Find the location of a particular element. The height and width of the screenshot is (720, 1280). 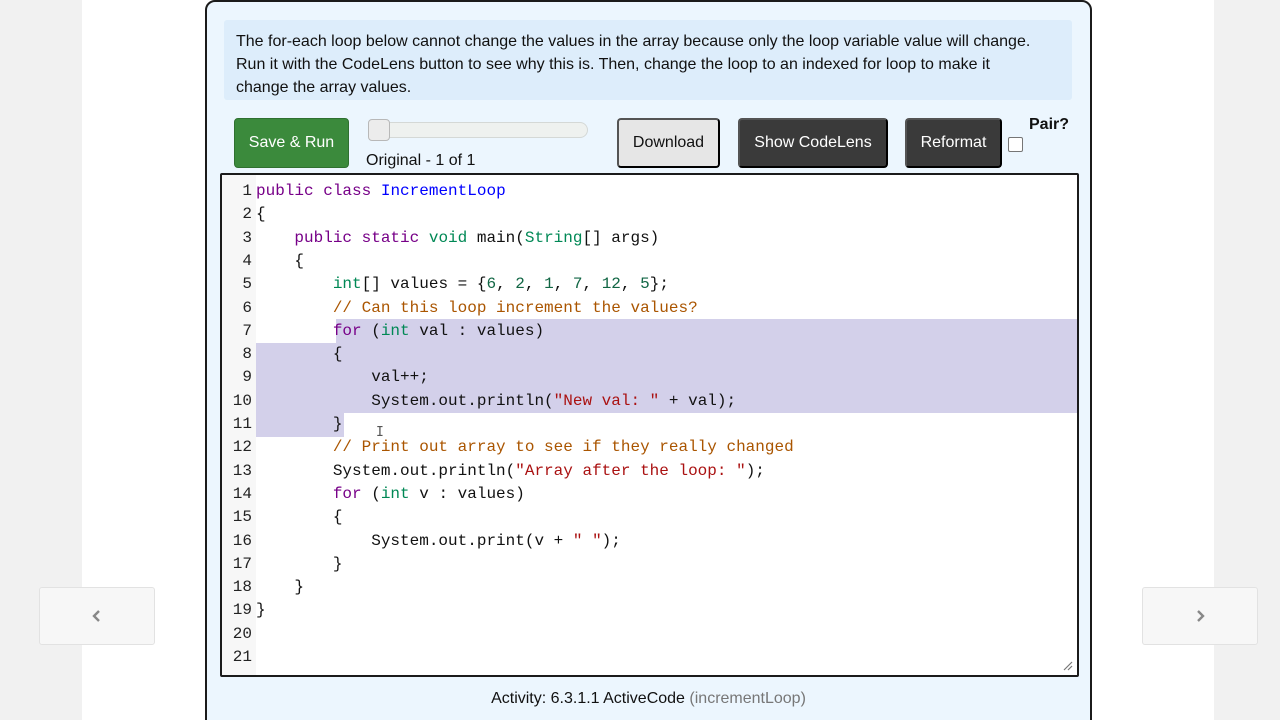

code-text: // Can this loop increment the values? is located at coordinates (515, 307).